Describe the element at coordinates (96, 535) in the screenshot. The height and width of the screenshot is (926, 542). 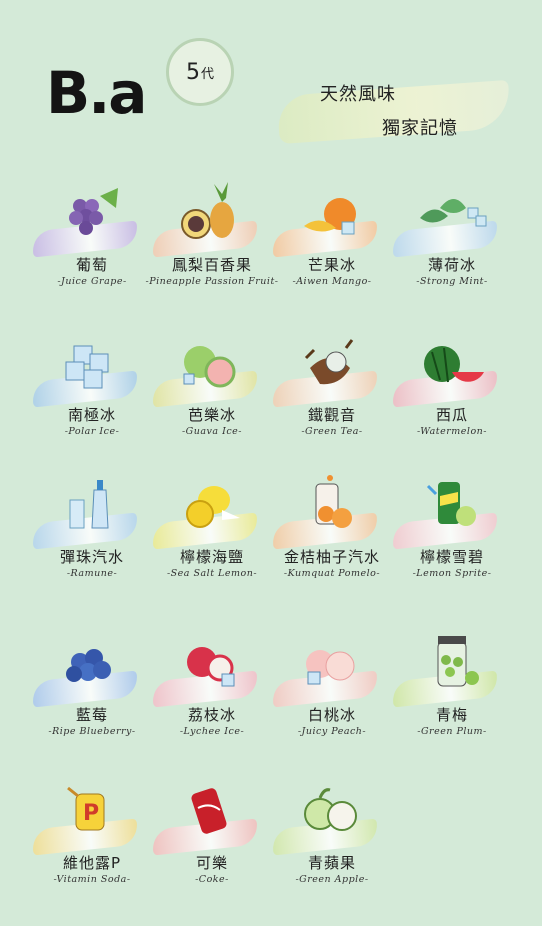
I see `flavor-item: 彈珠汽水 -Ramune-` at that location.